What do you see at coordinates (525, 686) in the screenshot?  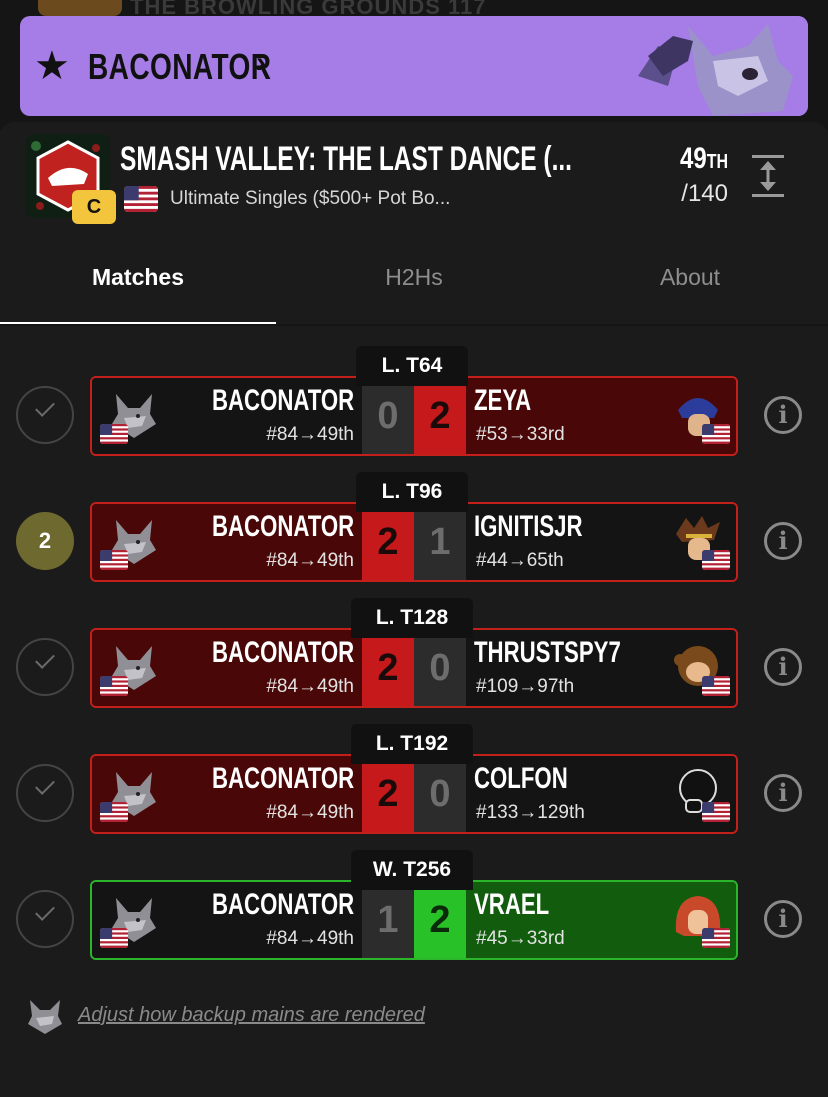 I see `opponent-seed: #109→97th` at bounding box center [525, 686].